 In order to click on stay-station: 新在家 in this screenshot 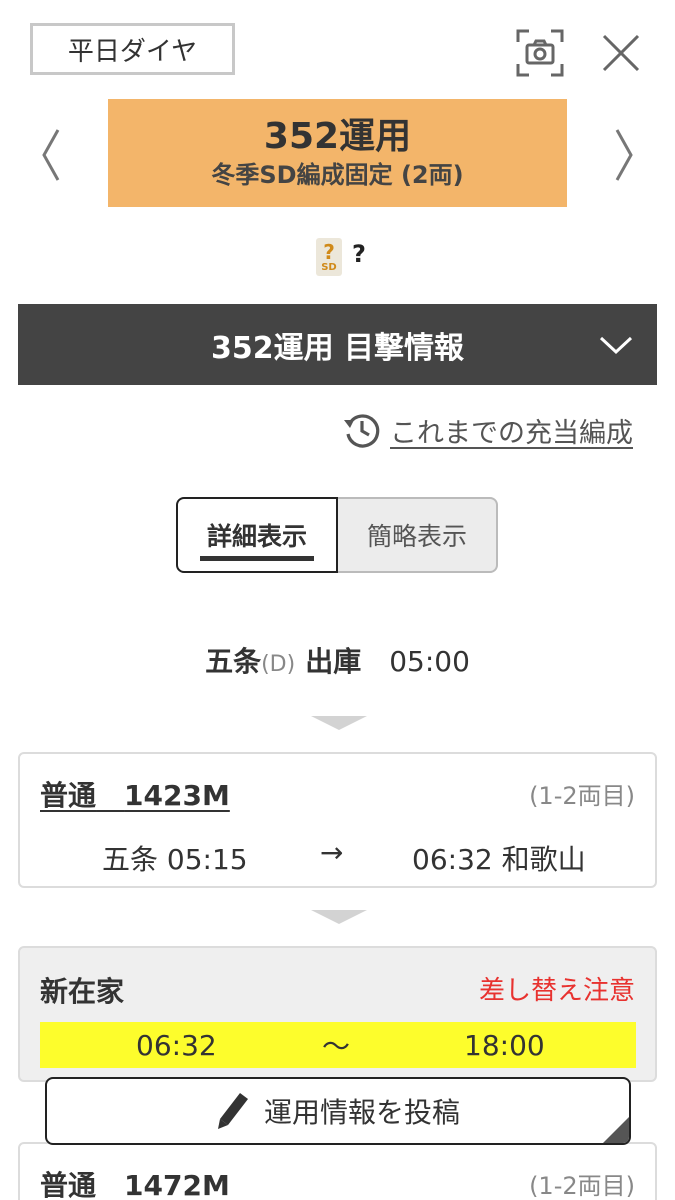, I will do `click(82, 991)`.